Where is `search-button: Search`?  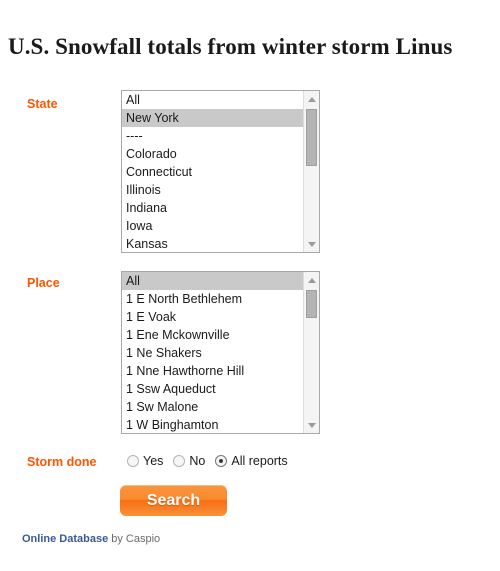 search-button: Search is located at coordinates (173, 500).